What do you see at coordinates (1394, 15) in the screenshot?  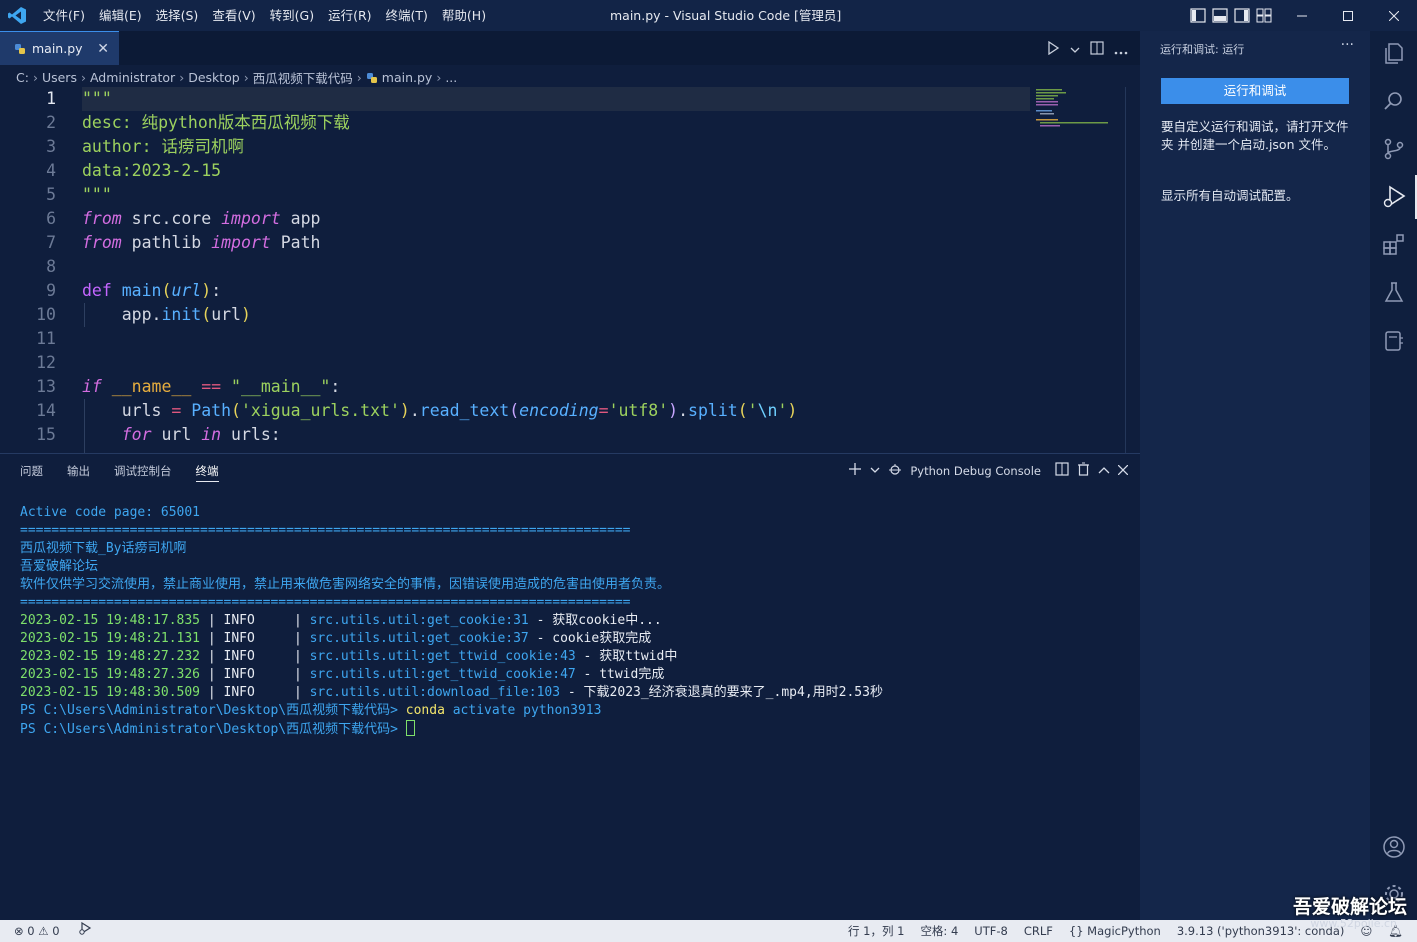 I see `close-window-button` at bounding box center [1394, 15].